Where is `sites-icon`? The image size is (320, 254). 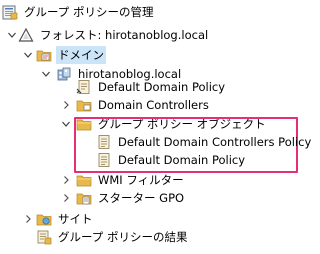
sites-icon is located at coordinates (44, 219).